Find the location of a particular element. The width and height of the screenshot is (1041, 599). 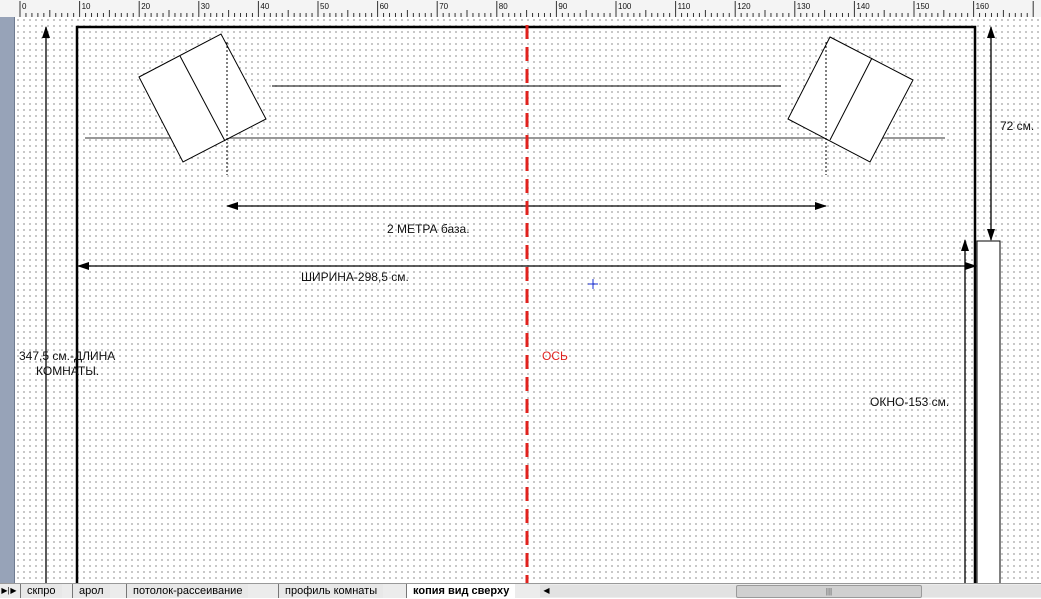

right-speaker is located at coordinates (850, 105).